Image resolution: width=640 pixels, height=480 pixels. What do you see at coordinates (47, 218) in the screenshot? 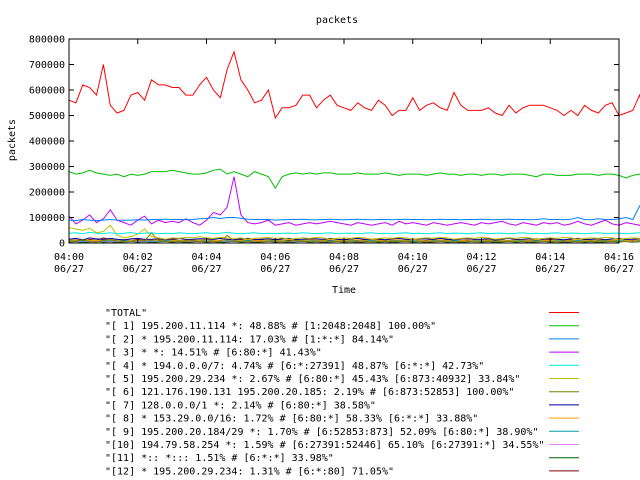
I see `y-tick-label: 100000` at bounding box center [47, 218].